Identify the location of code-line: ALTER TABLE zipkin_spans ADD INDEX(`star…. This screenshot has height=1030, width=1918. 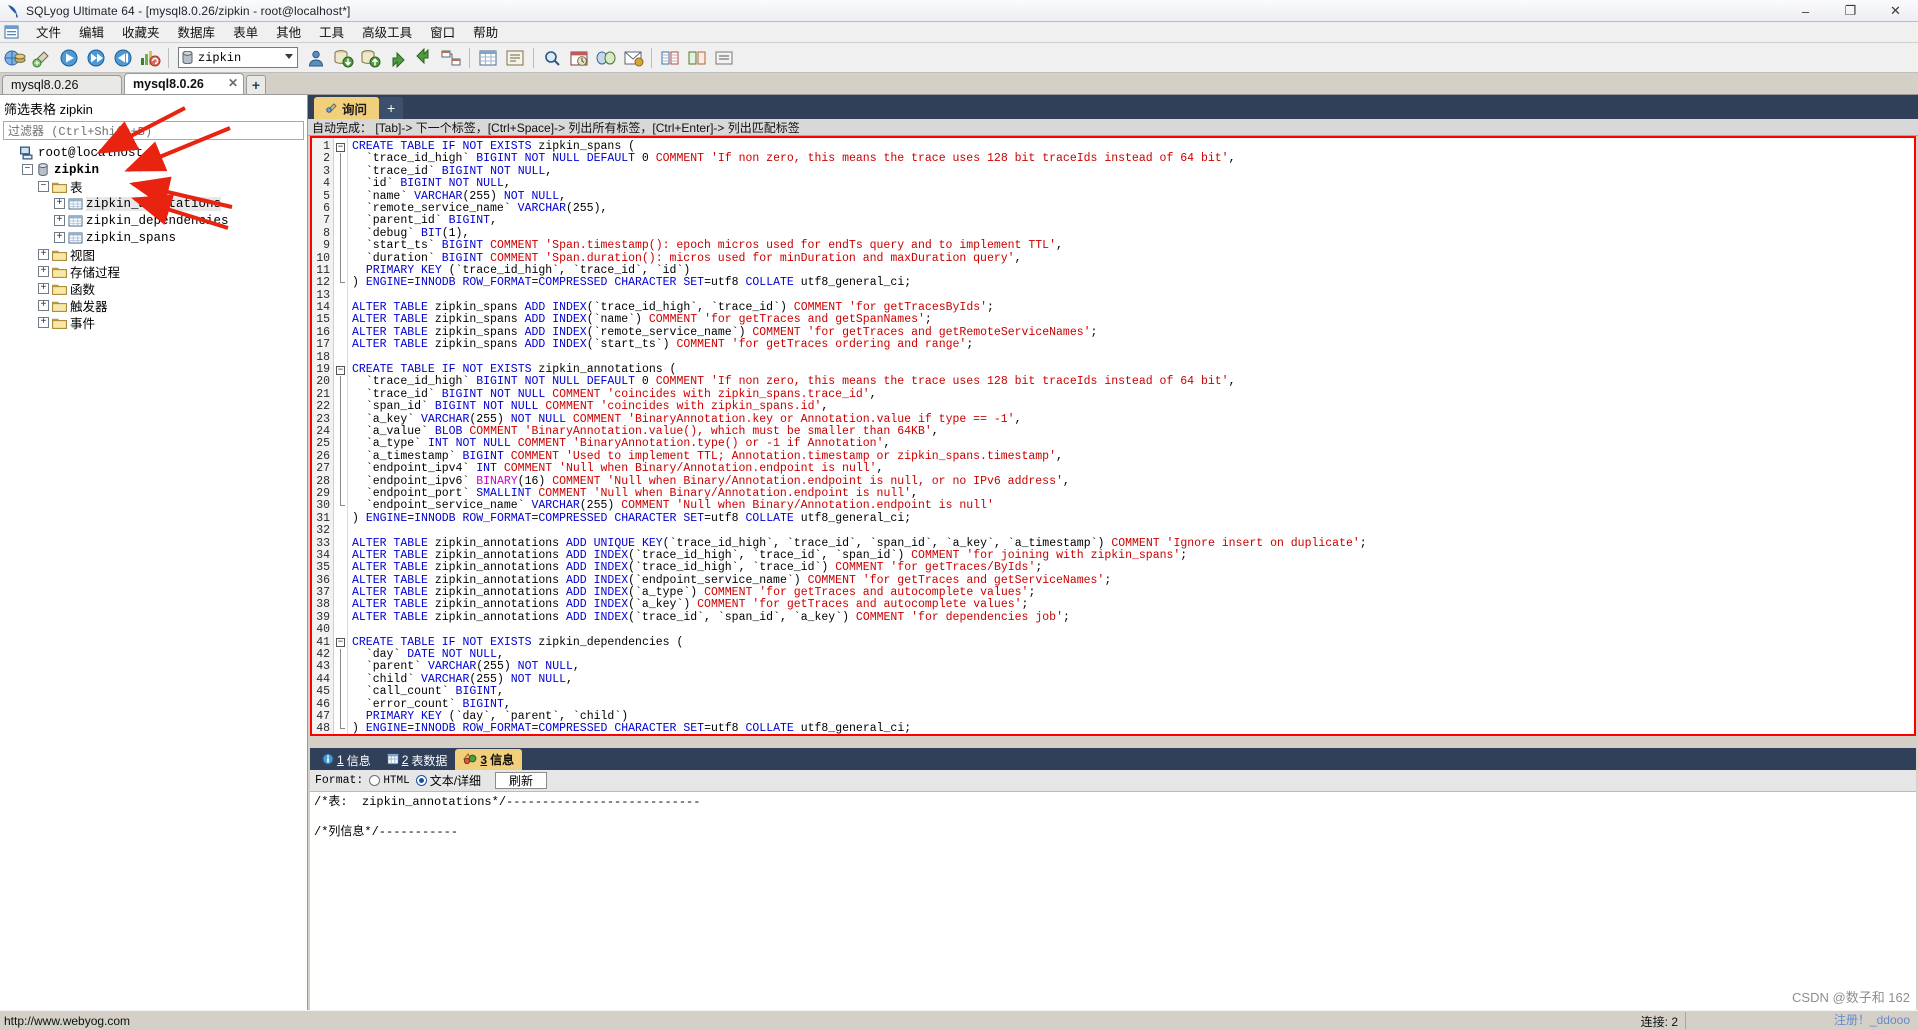
(1133, 344).